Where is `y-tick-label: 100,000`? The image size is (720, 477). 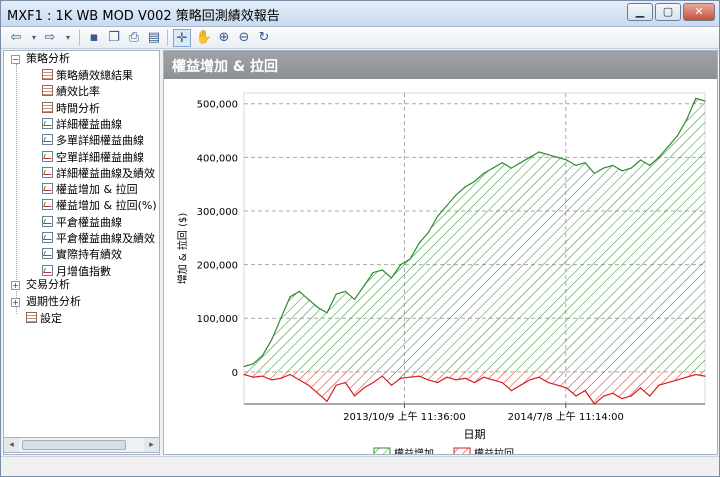
y-tick-label: 100,000 is located at coordinates (217, 319).